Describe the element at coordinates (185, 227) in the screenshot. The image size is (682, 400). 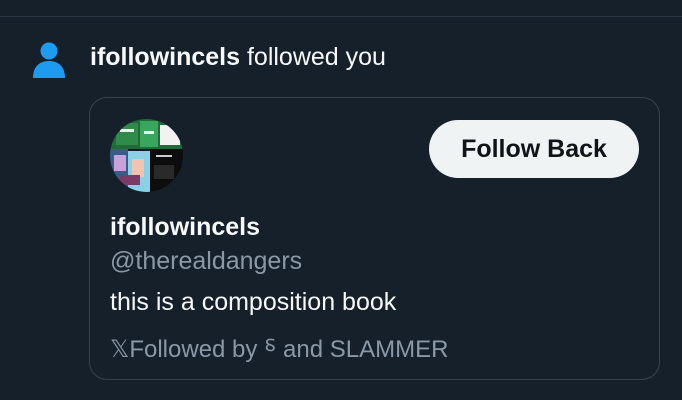
I see `display-name: ifollowincels` at that location.